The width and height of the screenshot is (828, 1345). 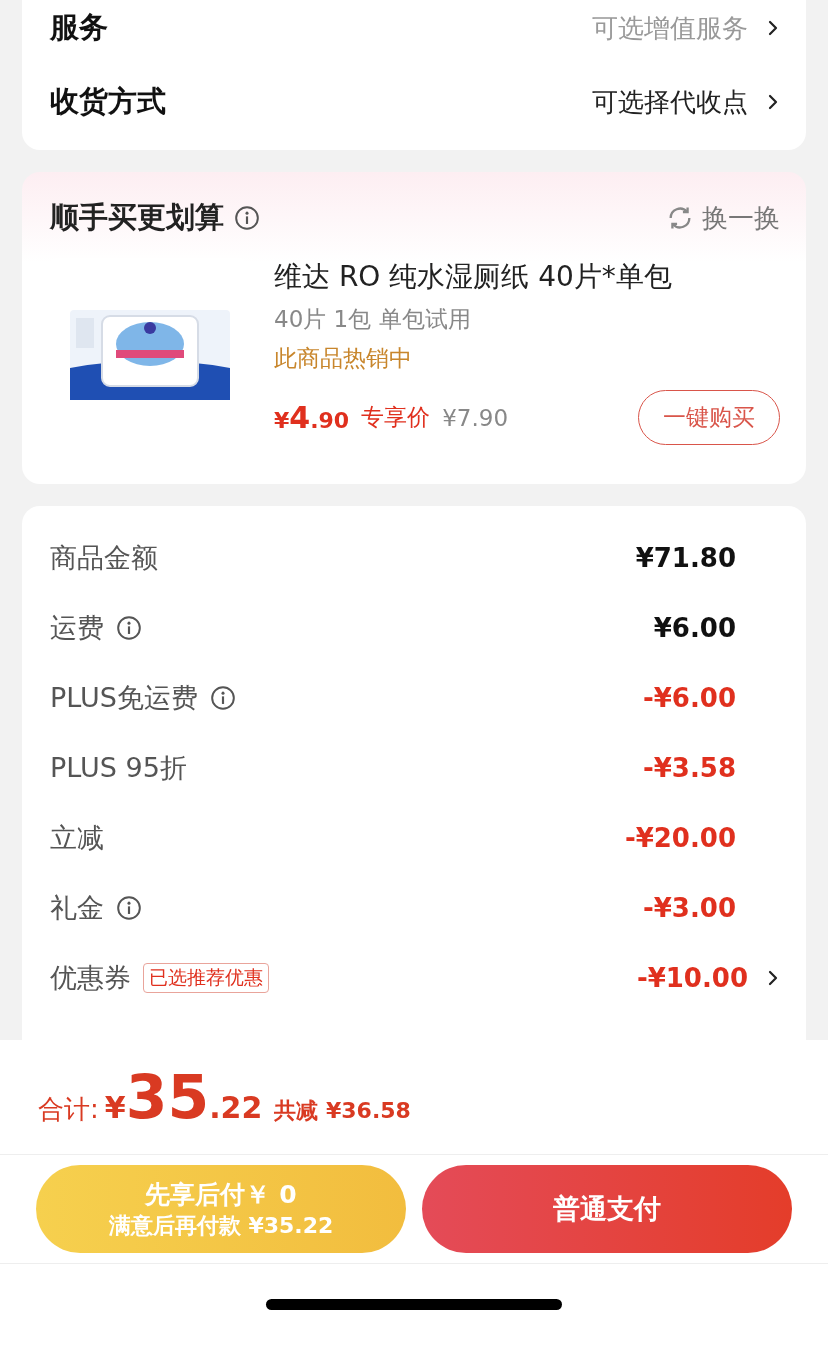 I want to click on row-label: 立减, so click(x=77, y=838).